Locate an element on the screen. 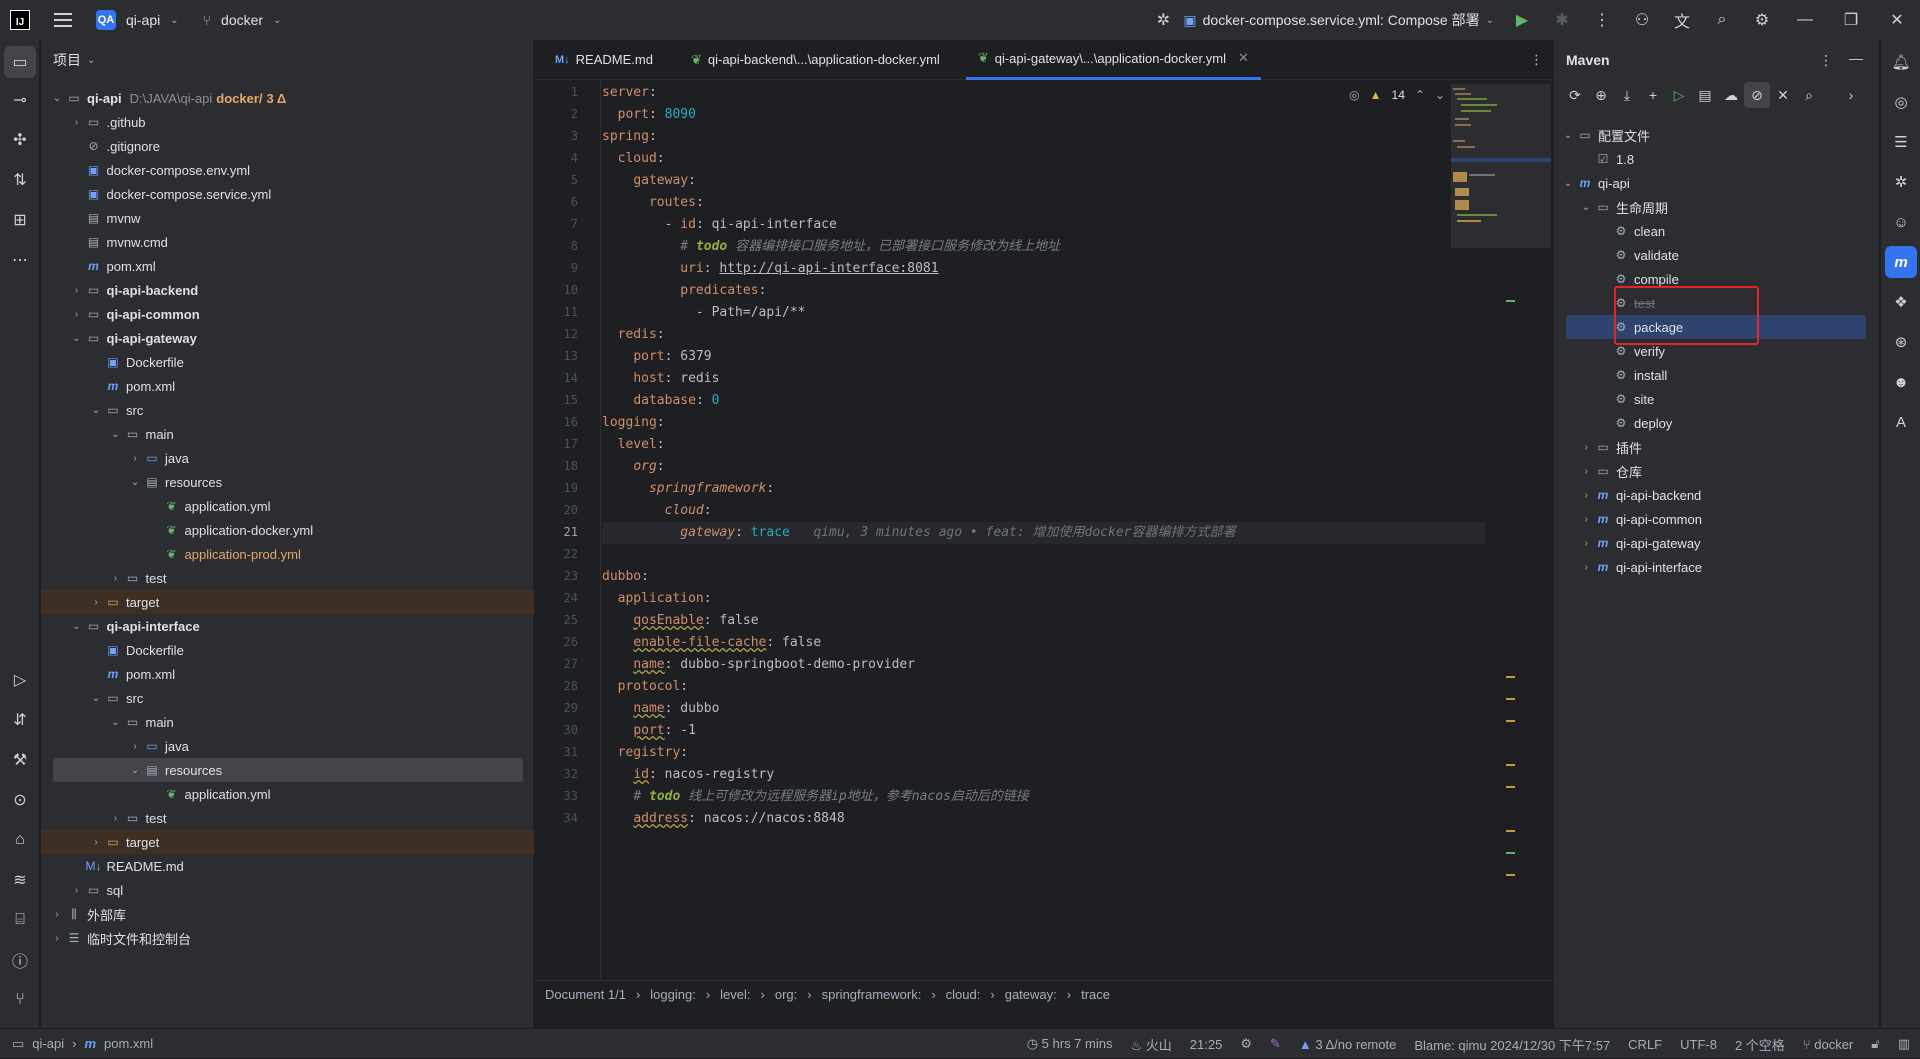 This screenshot has height=1059, width=1920. line-number: 5 is located at coordinates (574, 180).